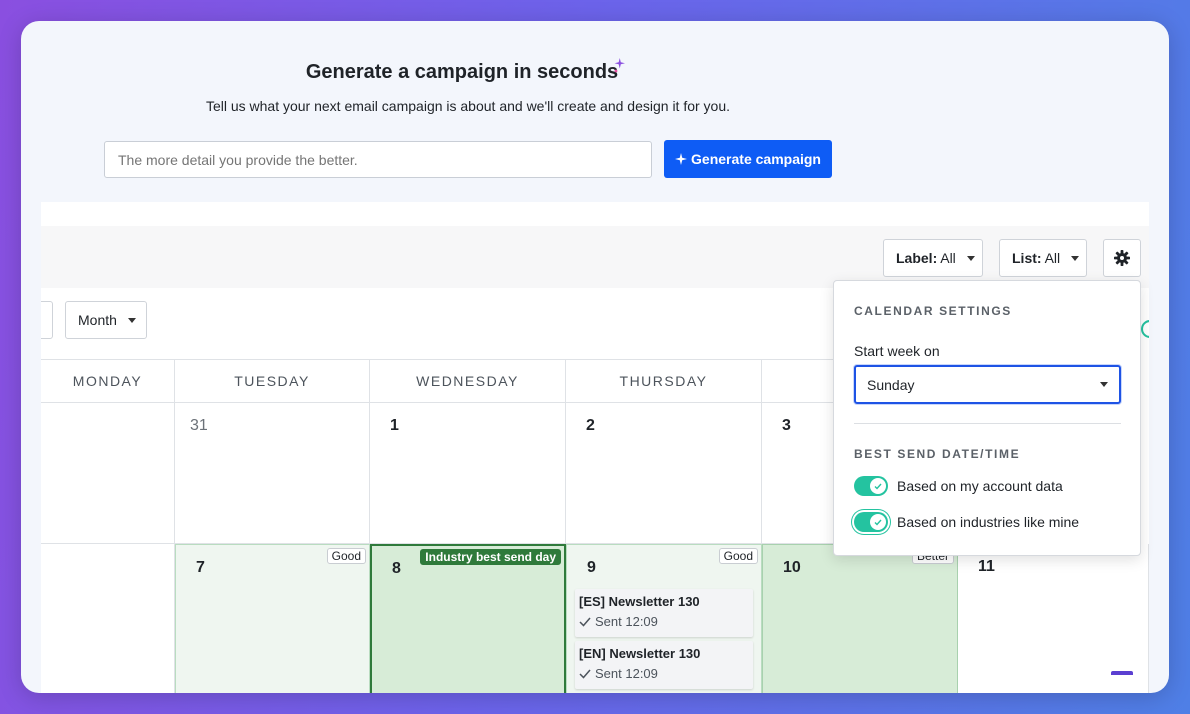 Image resolution: width=1190 pixels, height=714 pixels. I want to click on account-data-toggle-label: Based on my account data, so click(980, 486).